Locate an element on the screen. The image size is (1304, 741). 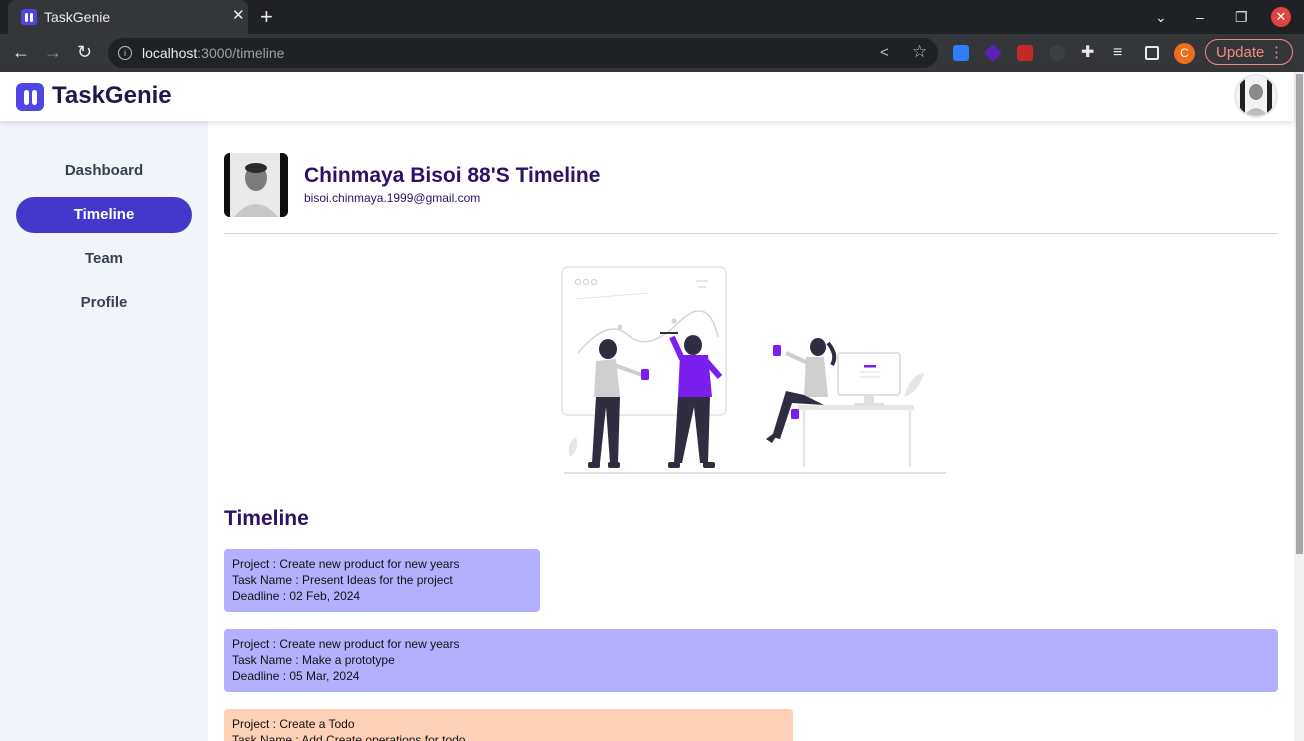
card-deadline: Deadline : 02 Feb, 2024 is located at coordinates (296, 596).